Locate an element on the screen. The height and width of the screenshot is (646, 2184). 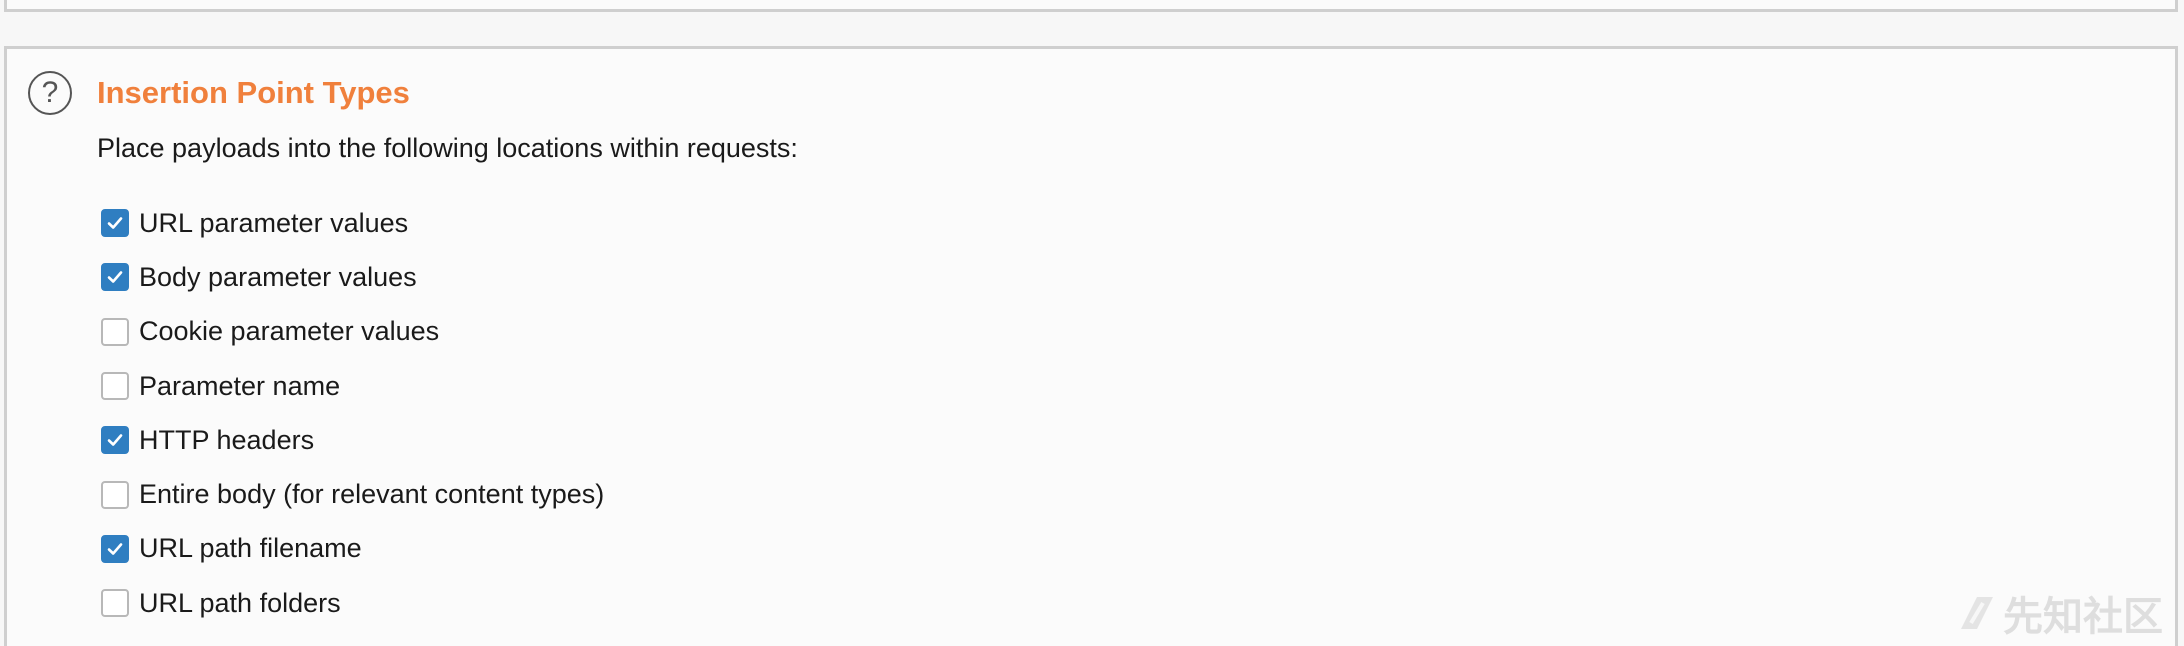
option-url-parameter-values: URL parameter values is located at coordinates (352, 223).